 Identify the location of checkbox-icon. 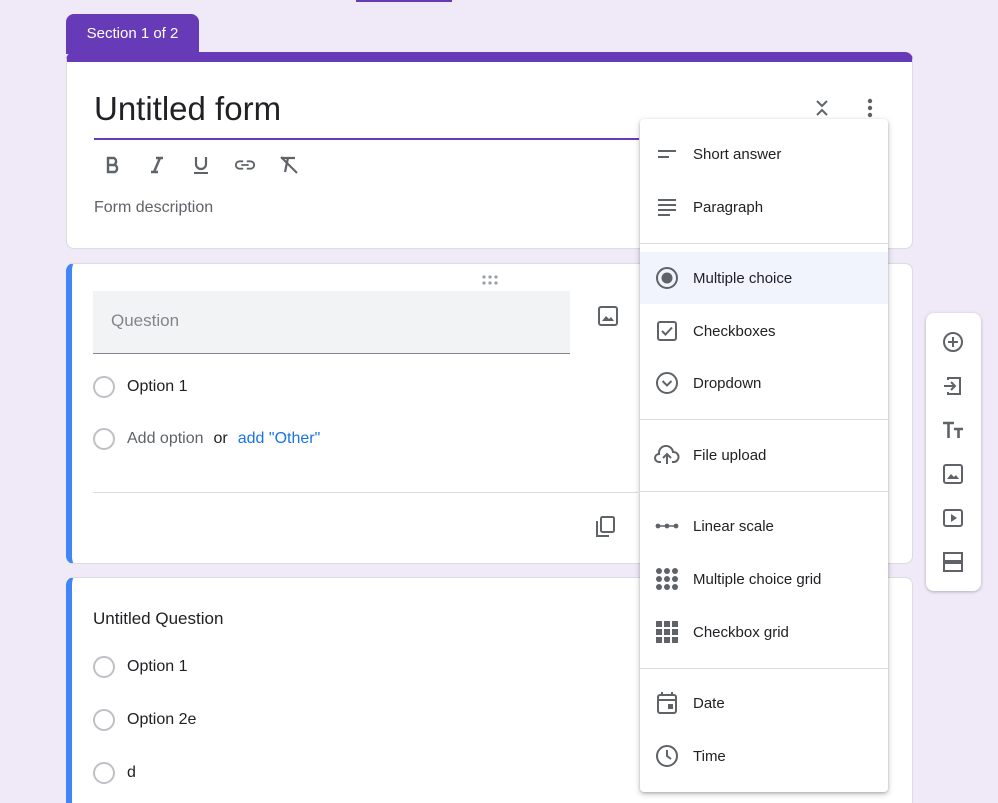
(667, 331).